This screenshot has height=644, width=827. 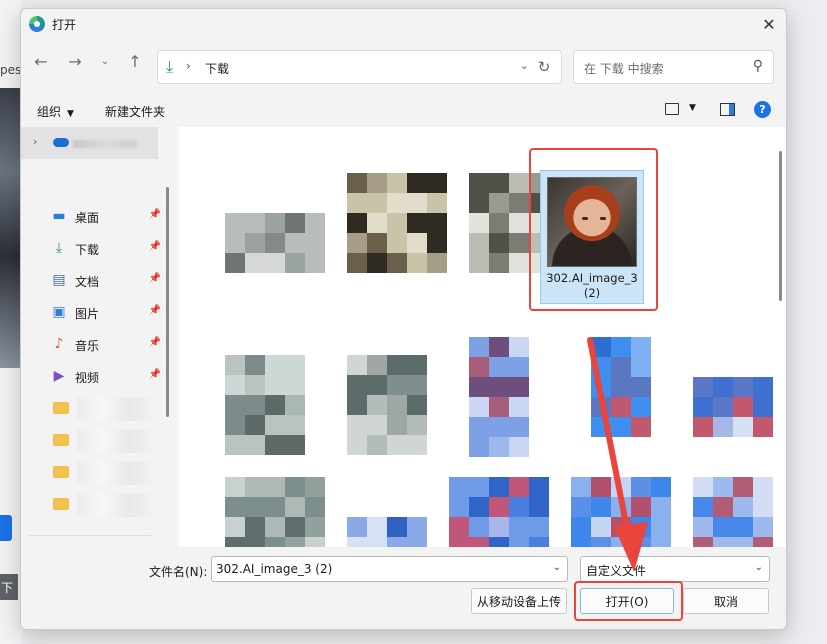 I want to click on forward-button: →, so click(x=75, y=61).